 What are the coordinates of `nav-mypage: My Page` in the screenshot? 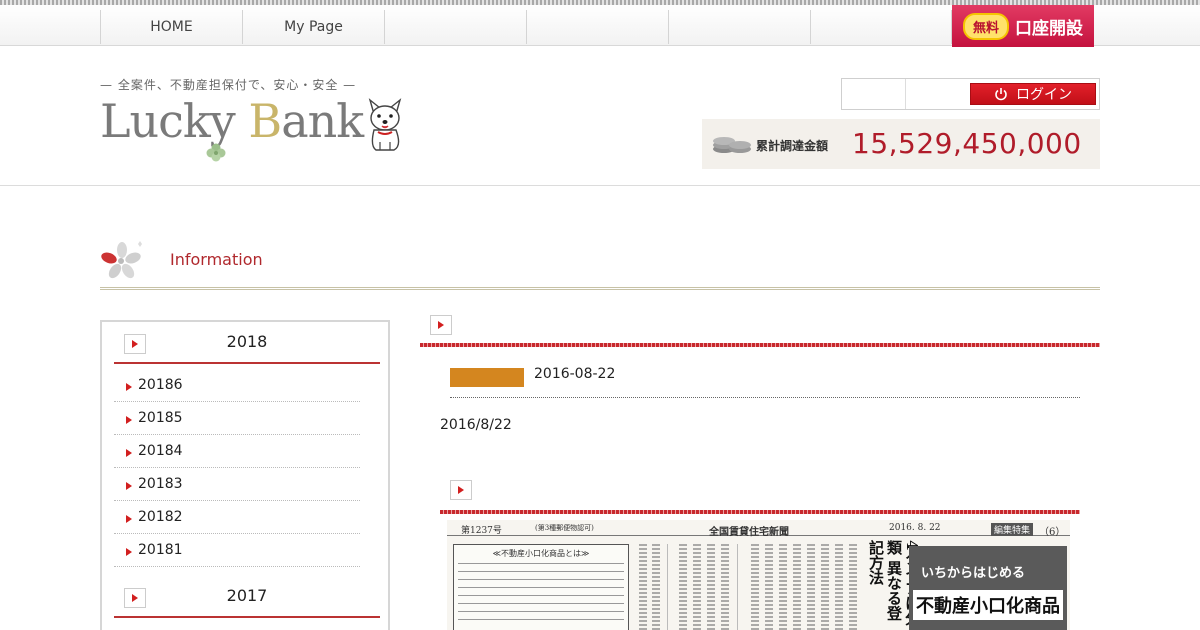 It's located at (313, 27).